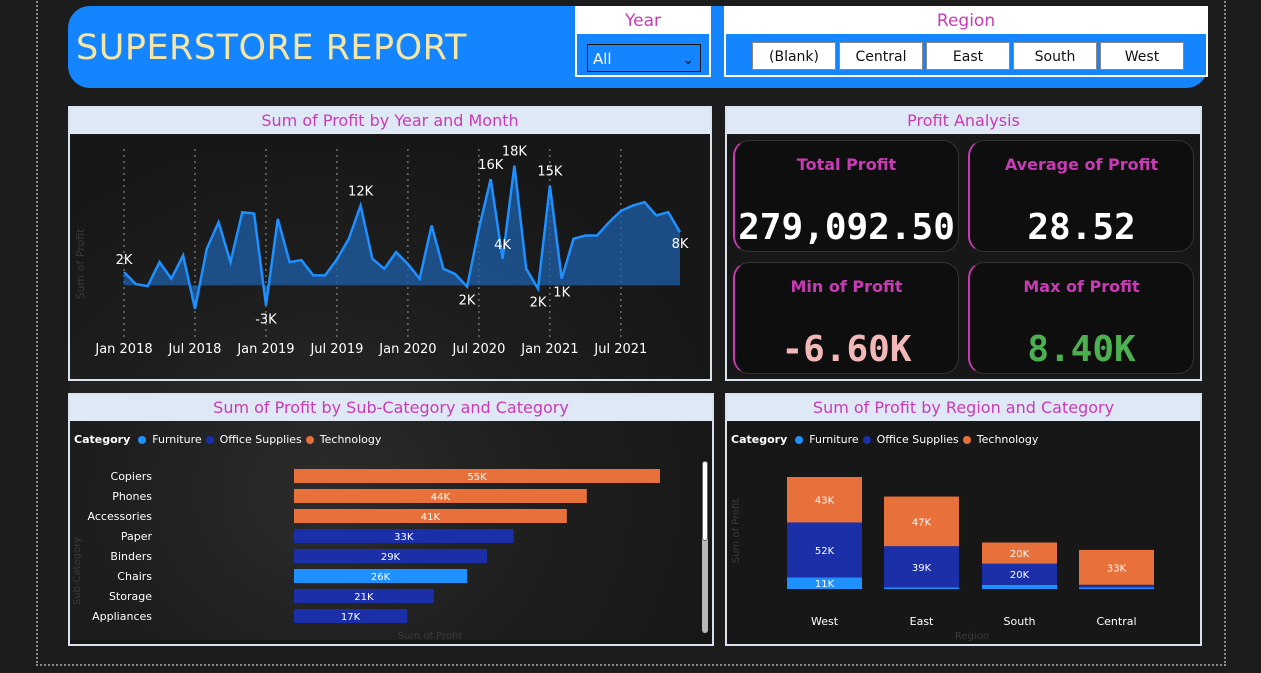 The width and height of the screenshot is (1261, 673). I want to click on region-xlabel: Region, so click(972, 636).